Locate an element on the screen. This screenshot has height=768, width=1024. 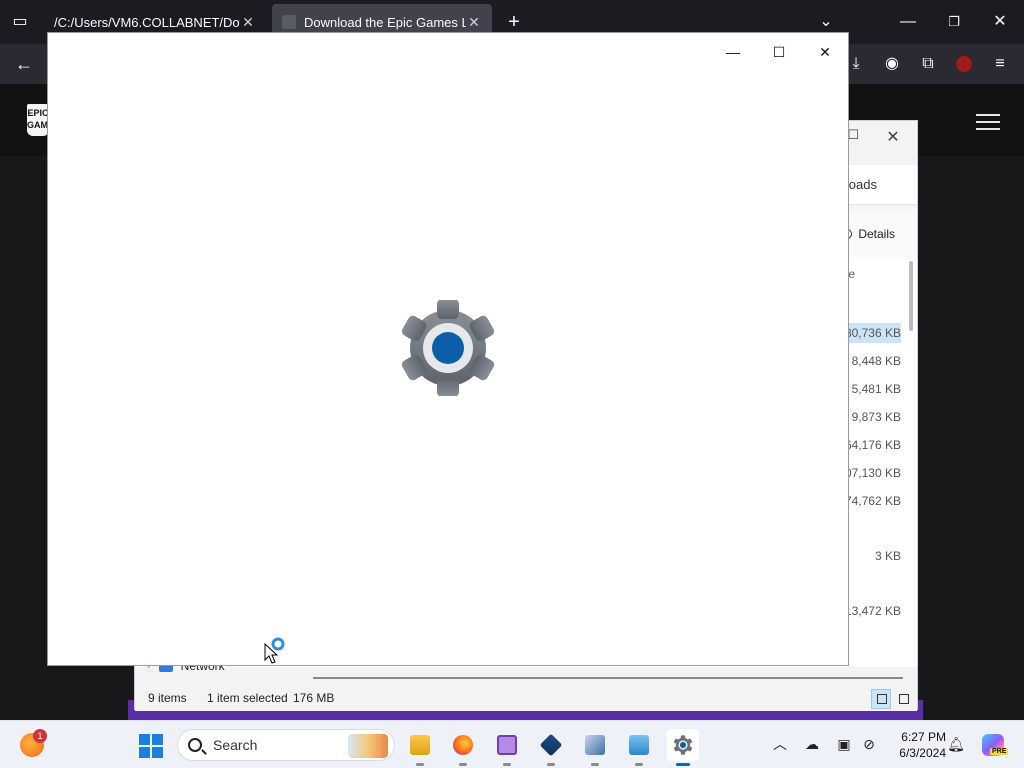
virtualbox-icon is located at coordinates (551, 745).